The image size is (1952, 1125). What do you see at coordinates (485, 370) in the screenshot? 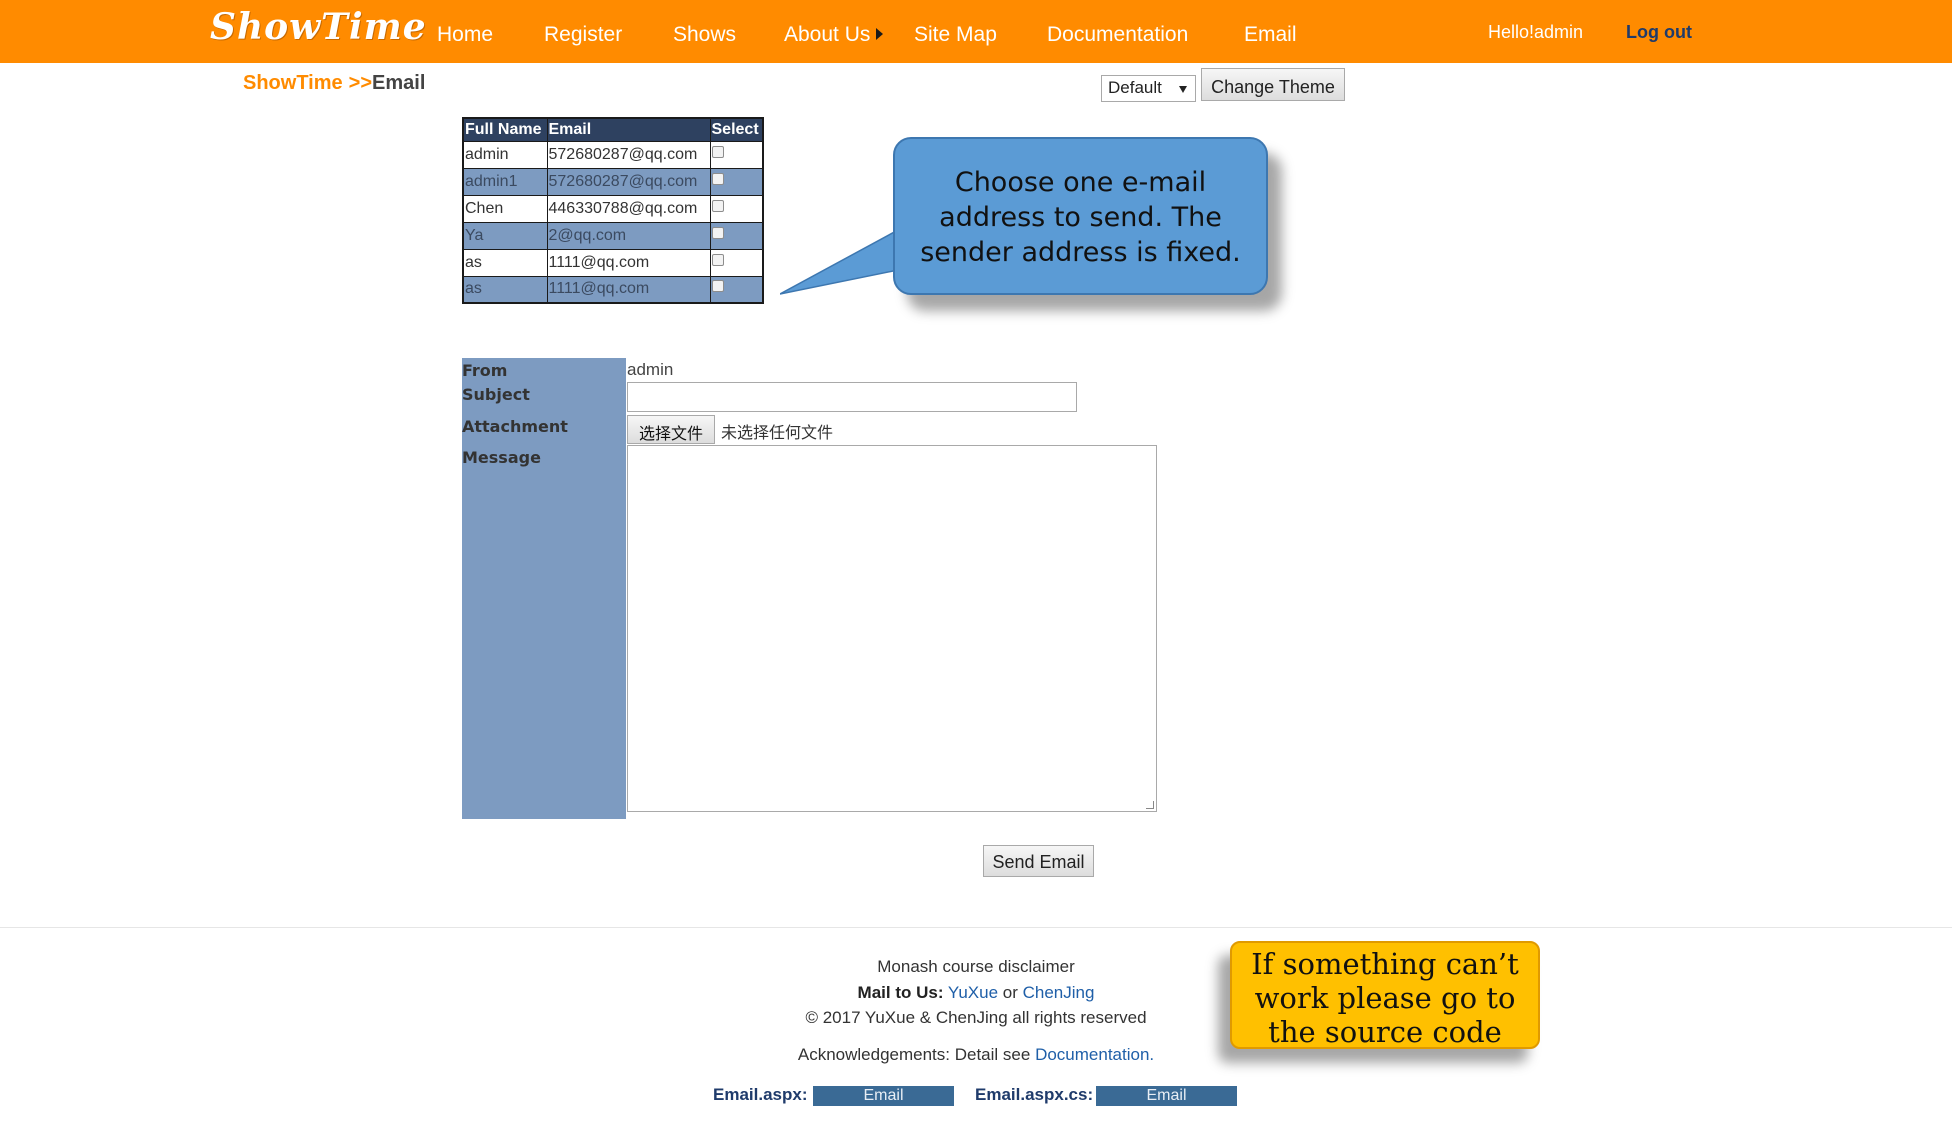
I see `from-label: From` at bounding box center [485, 370].